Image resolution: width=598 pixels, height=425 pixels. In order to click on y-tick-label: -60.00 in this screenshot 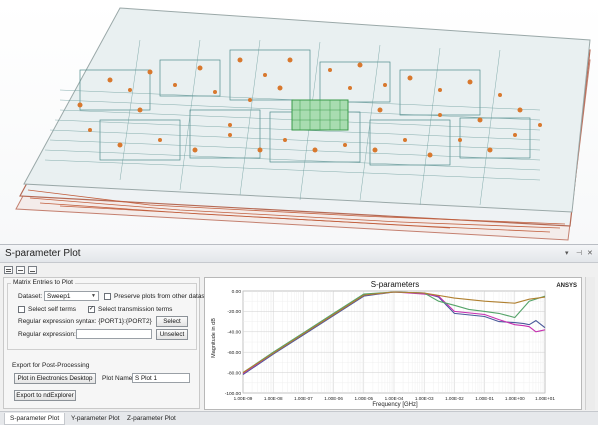, I will do `click(234, 353)`.